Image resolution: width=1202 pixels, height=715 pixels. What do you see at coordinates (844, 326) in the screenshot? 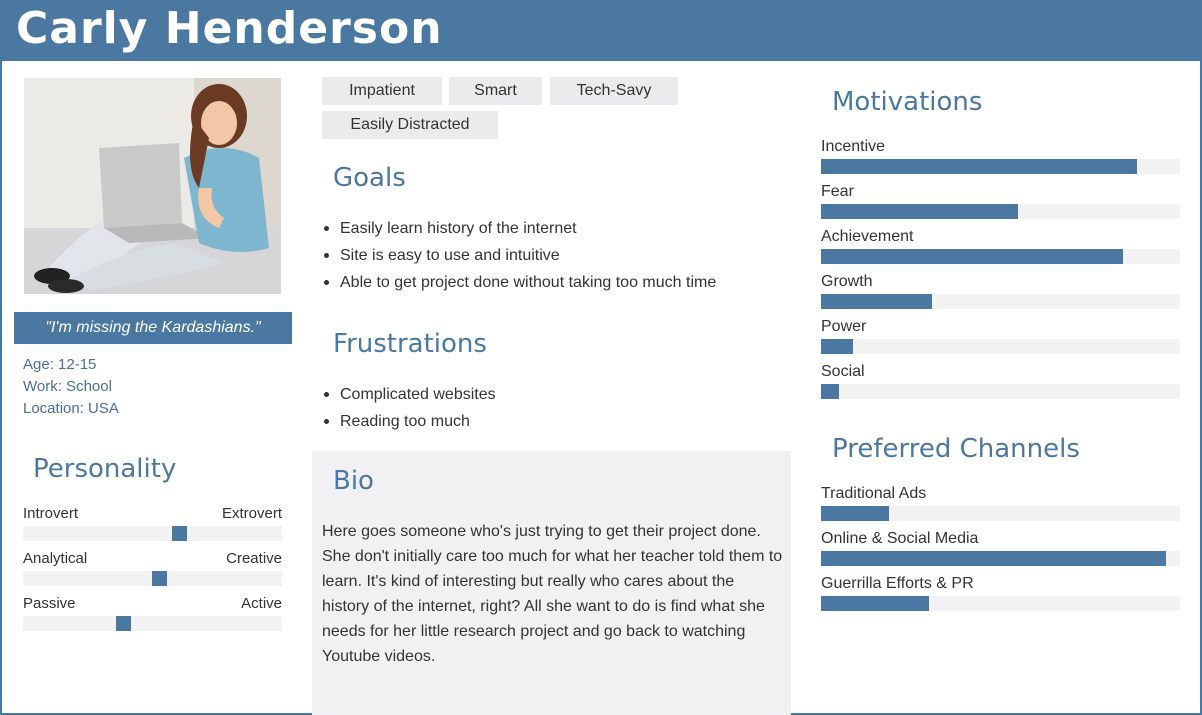
I see `motivation-label: Power` at bounding box center [844, 326].